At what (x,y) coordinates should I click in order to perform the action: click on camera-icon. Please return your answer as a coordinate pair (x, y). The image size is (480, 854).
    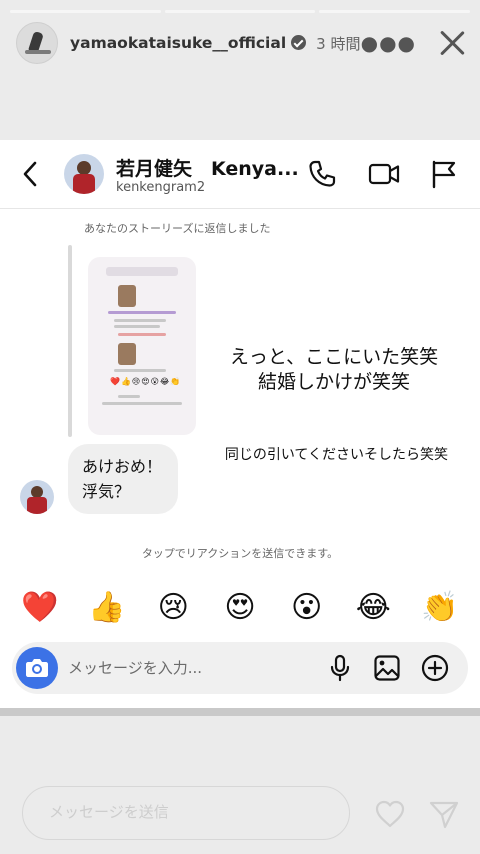
    Looking at the image, I should click on (37, 668).